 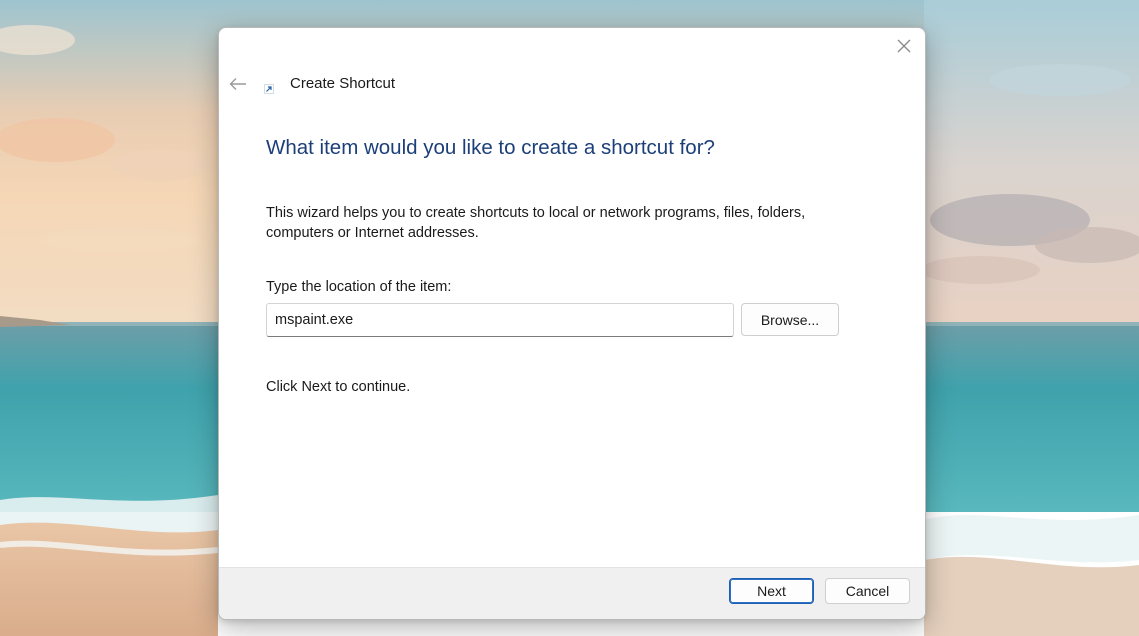 What do you see at coordinates (359, 287) in the screenshot?
I see `location-label: Type the location of the item:` at bounding box center [359, 287].